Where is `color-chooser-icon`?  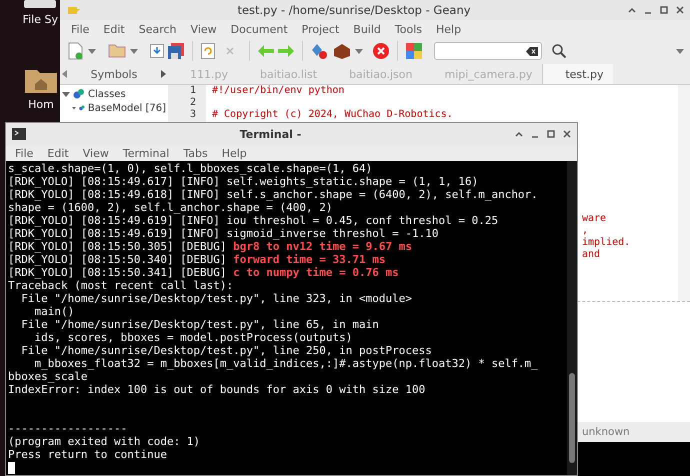 color-chooser-icon is located at coordinates (414, 51).